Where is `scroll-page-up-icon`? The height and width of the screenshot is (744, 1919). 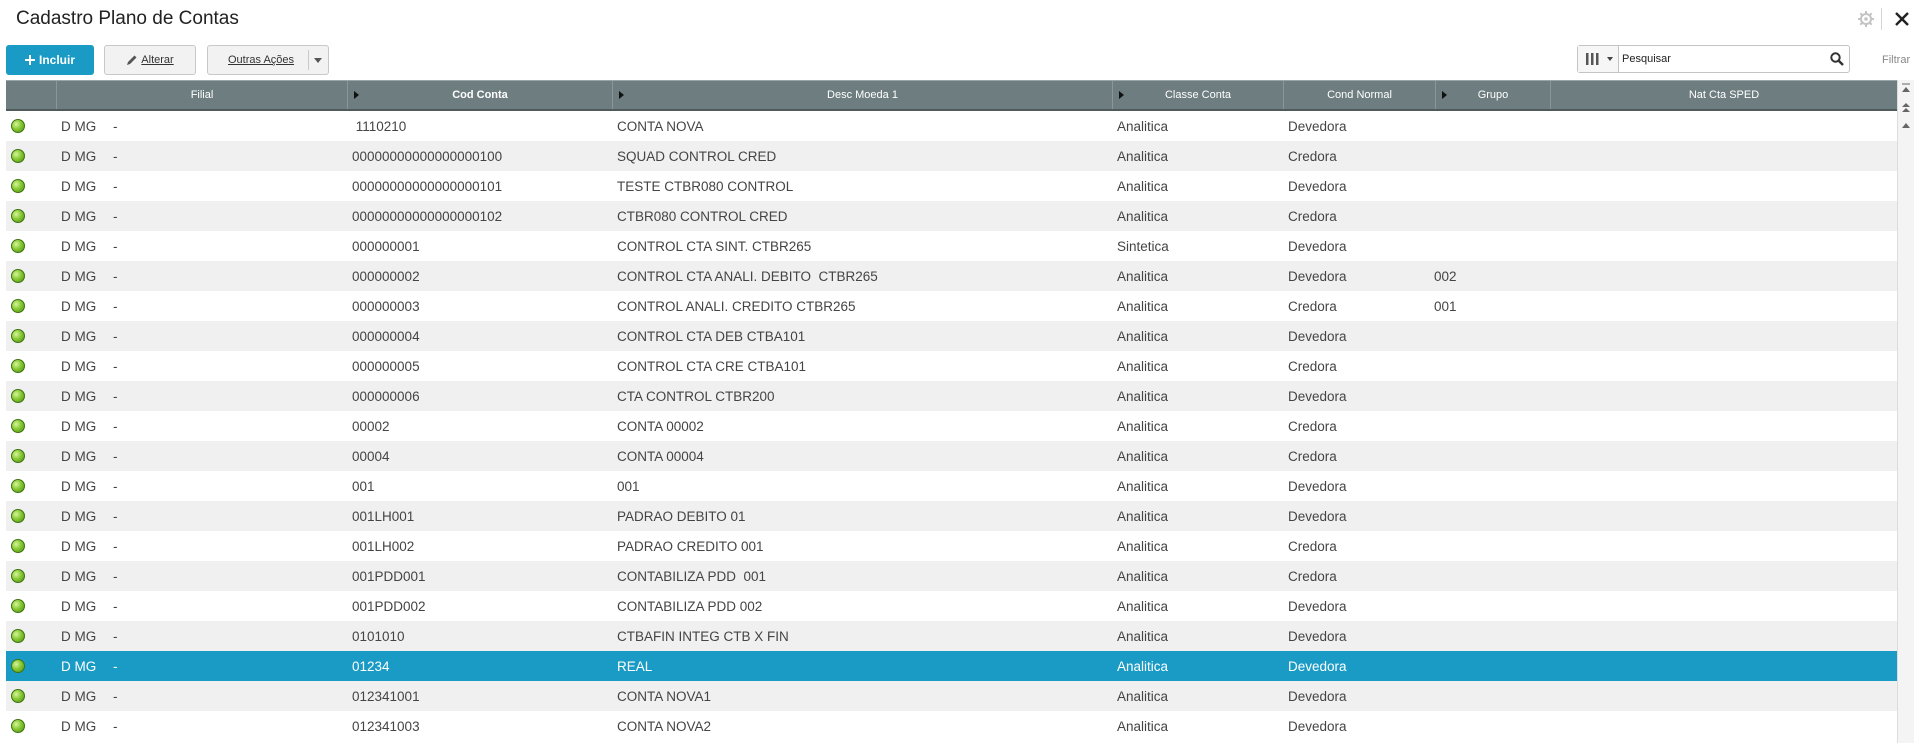 scroll-page-up-icon is located at coordinates (1906, 107).